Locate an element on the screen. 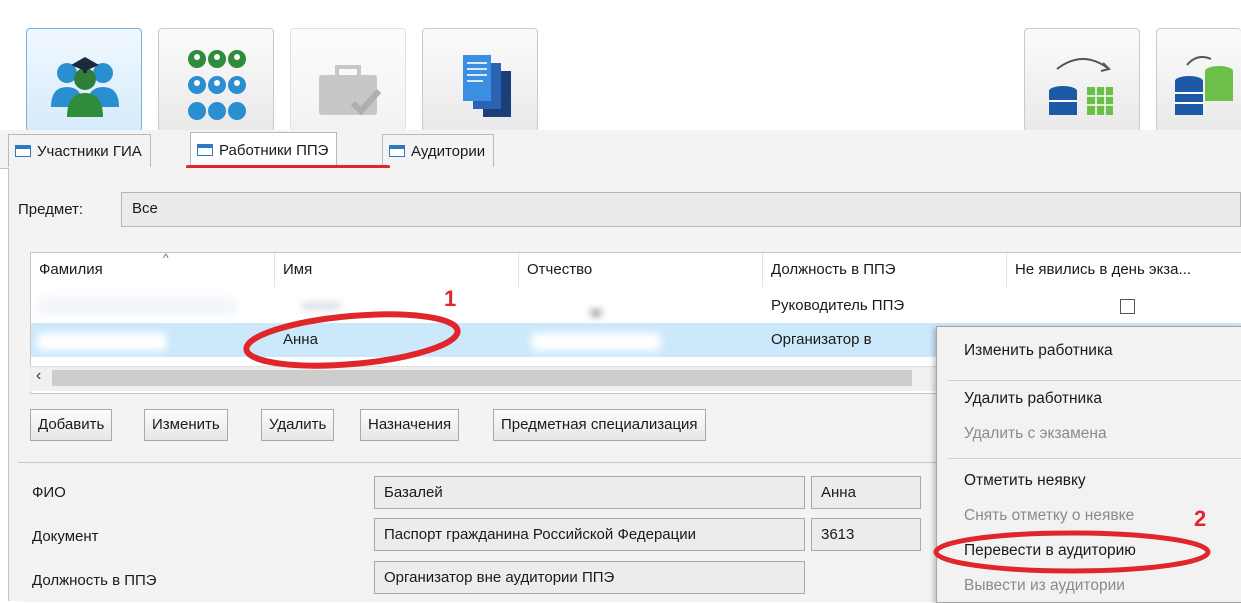 Image resolution: width=1241 pixels, height=603 pixels. edit-button: Изменить is located at coordinates (186, 425).